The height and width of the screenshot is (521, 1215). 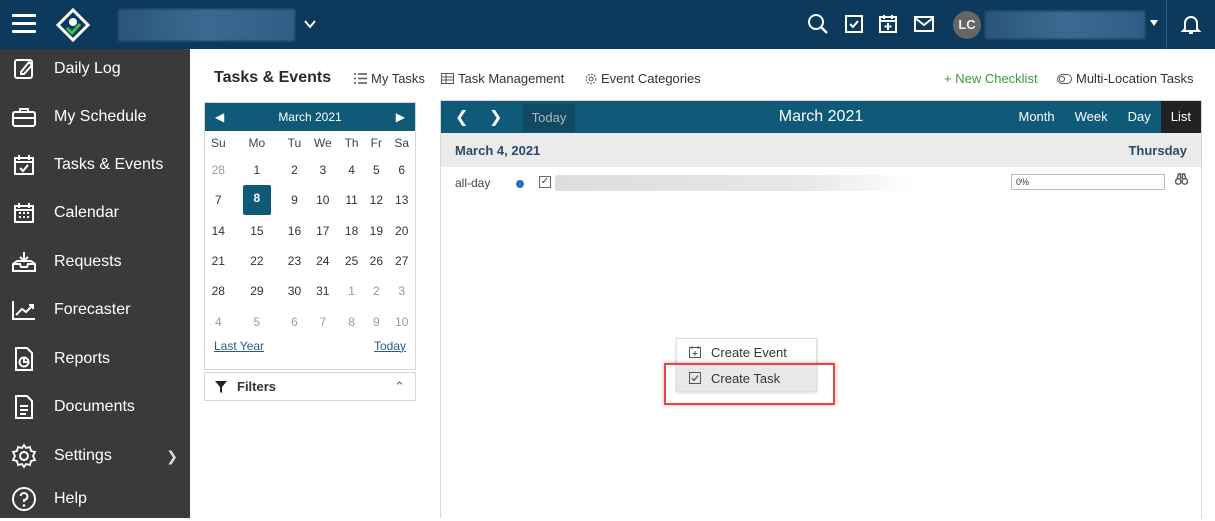 I want to click on event-row: all-day ✓ 0%, so click(x=821, y=183).